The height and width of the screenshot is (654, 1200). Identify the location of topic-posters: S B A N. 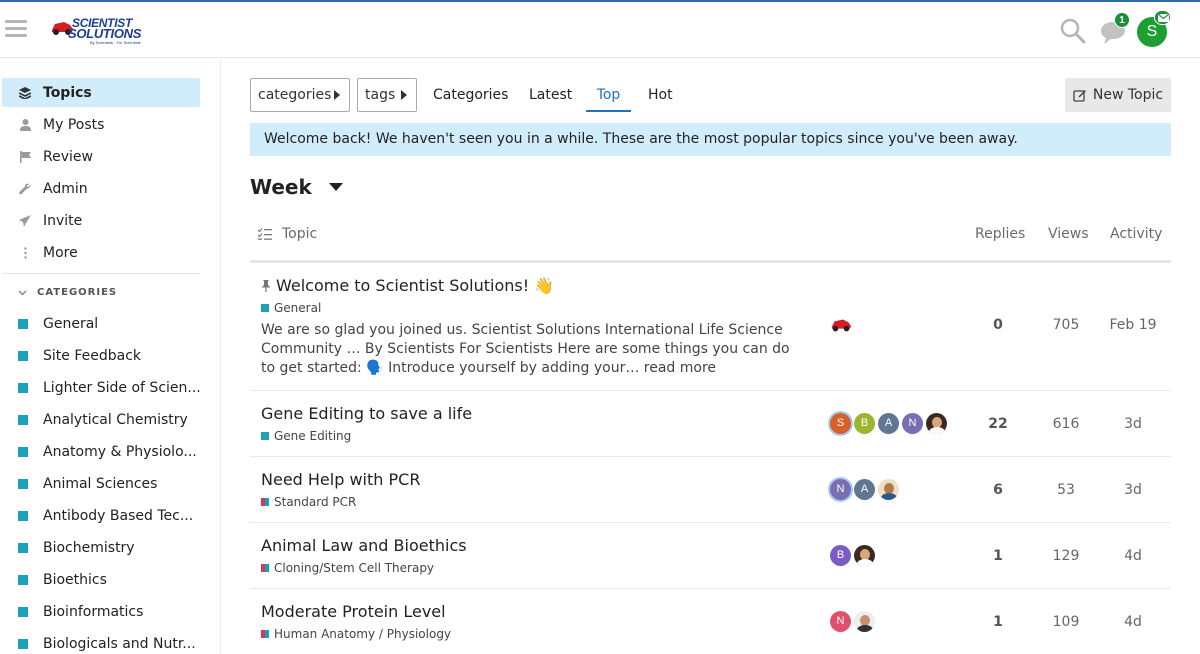
(888, 423).